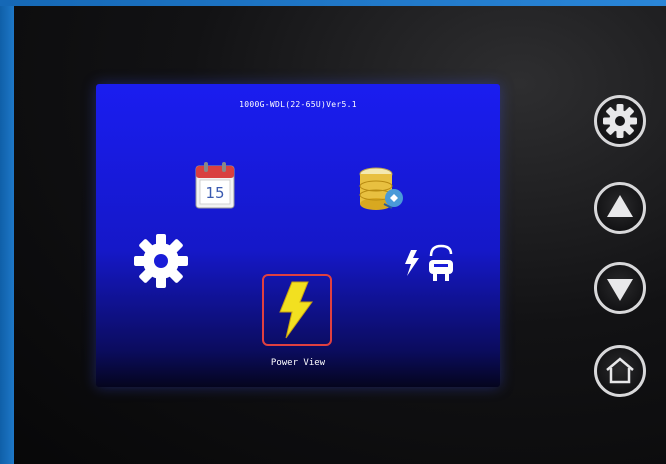 This screenshot has height=464, width=666. What do you see at coordinates (161, 261) in the screenshot?
I see `settings-icon` at bounding box center [161, 261].